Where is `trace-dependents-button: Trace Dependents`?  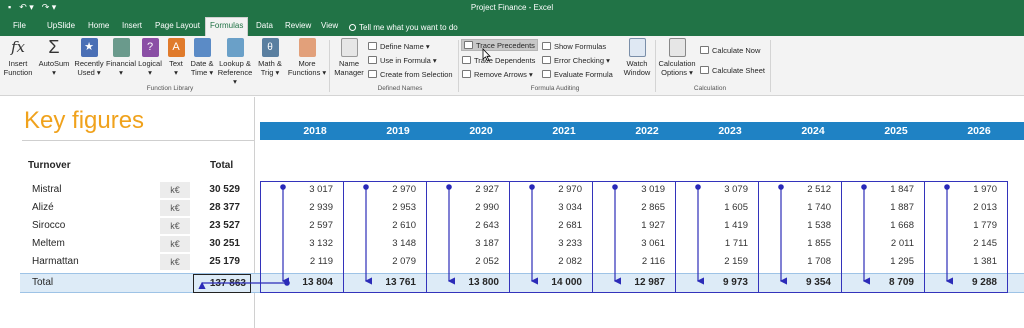 trace-dependents-button: Trace Dependents is located at coordinates (498, 60).